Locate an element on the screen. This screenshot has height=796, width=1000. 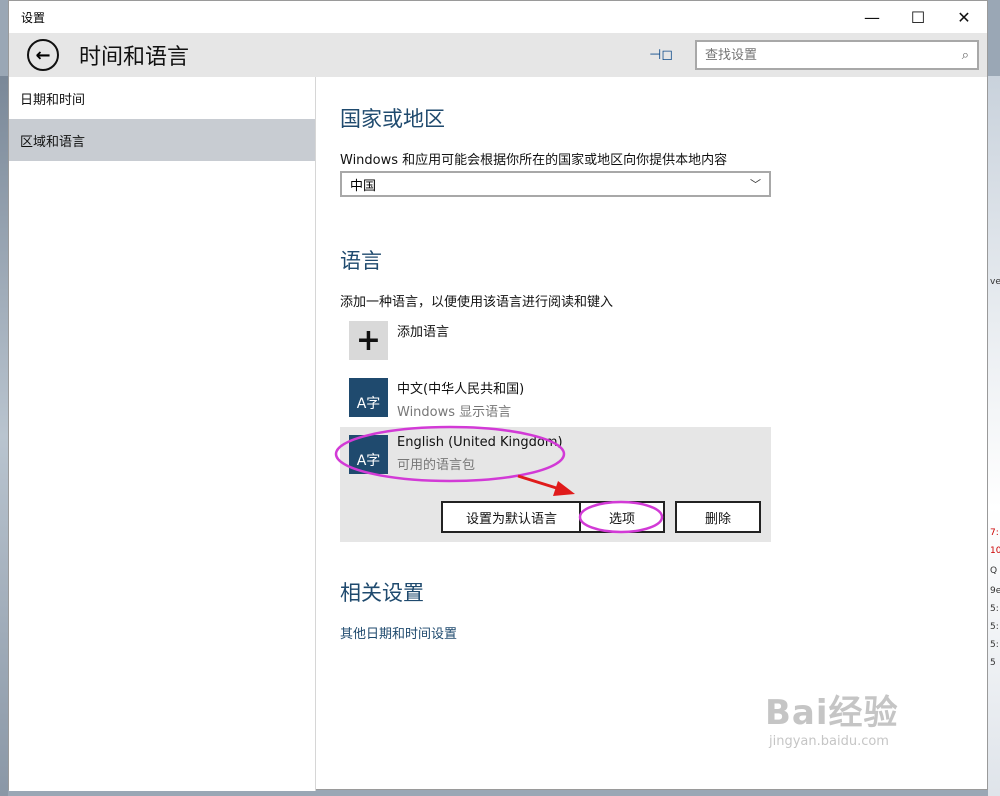
language-item-english-uk: A字 English (United Kingdom) 可用的语言包 is located at coordinates (559, 455).